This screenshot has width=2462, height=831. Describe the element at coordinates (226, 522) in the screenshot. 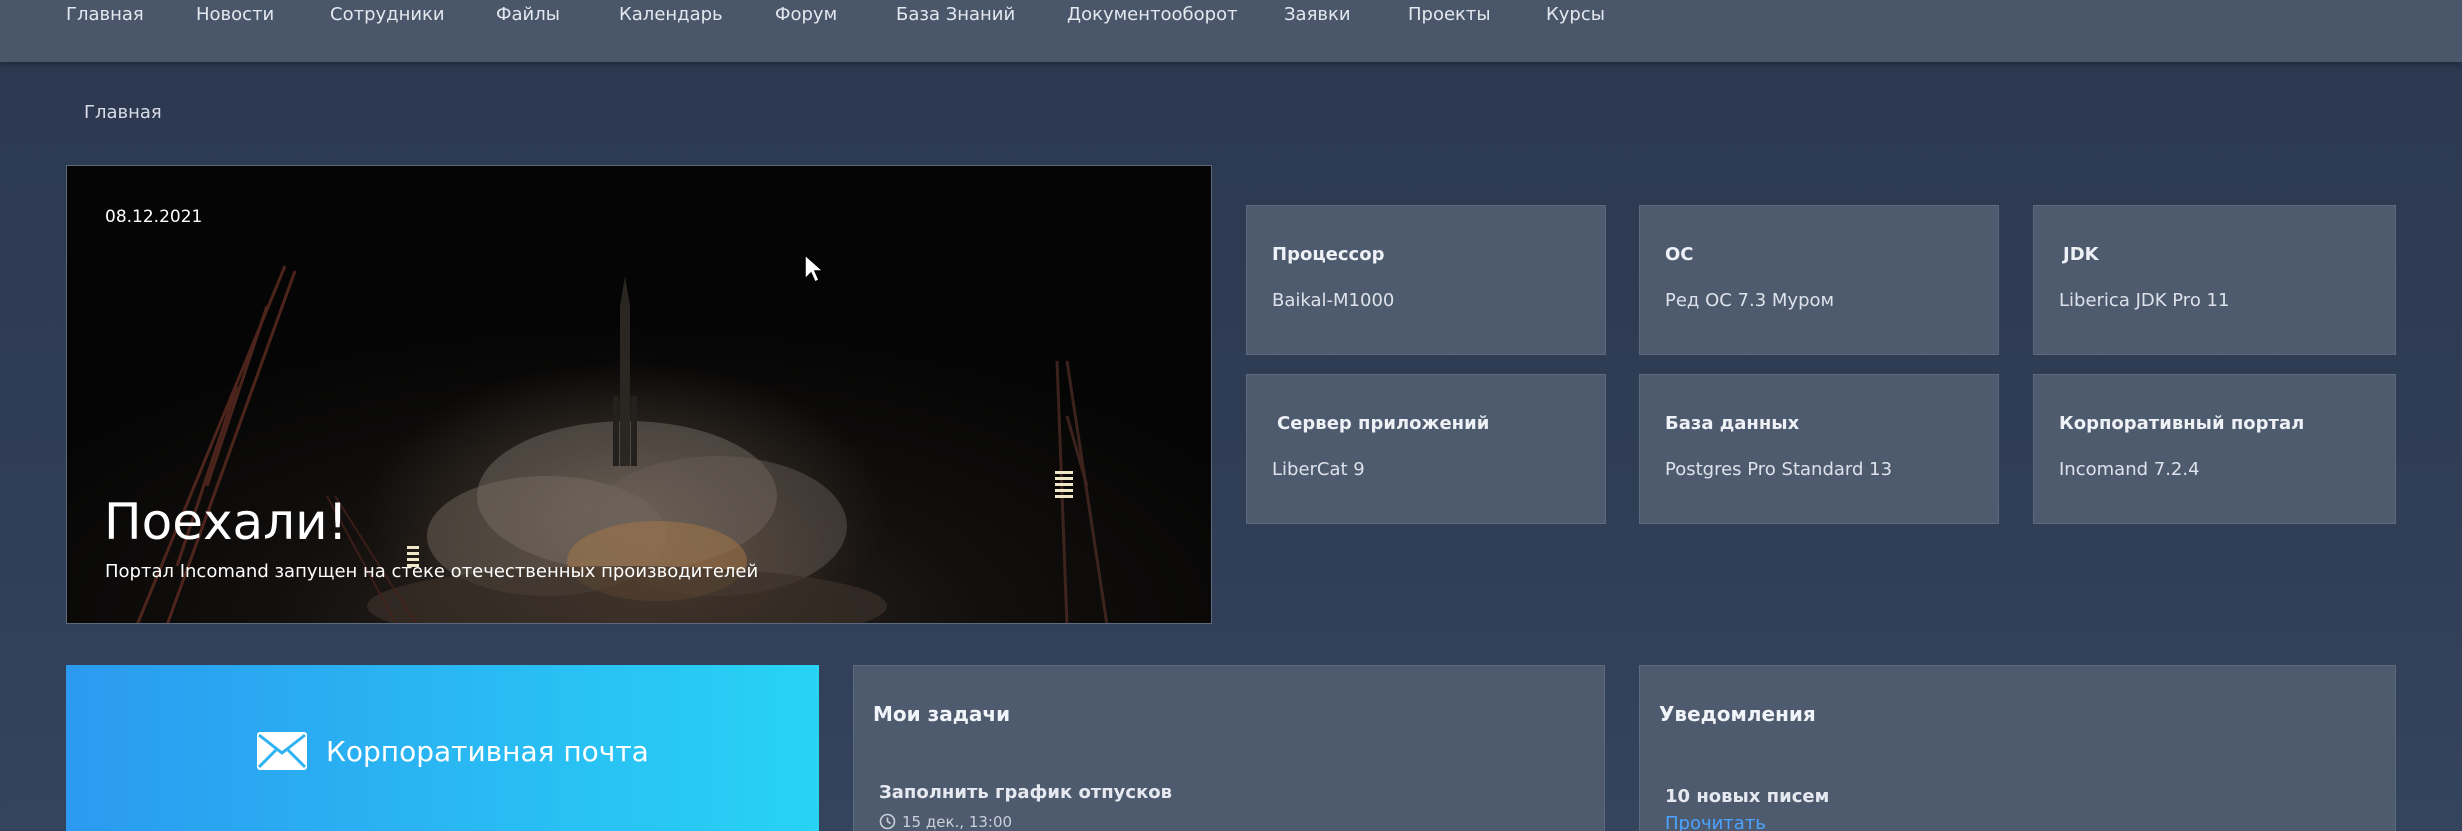

I see `news-title: Поехали!` at that location.